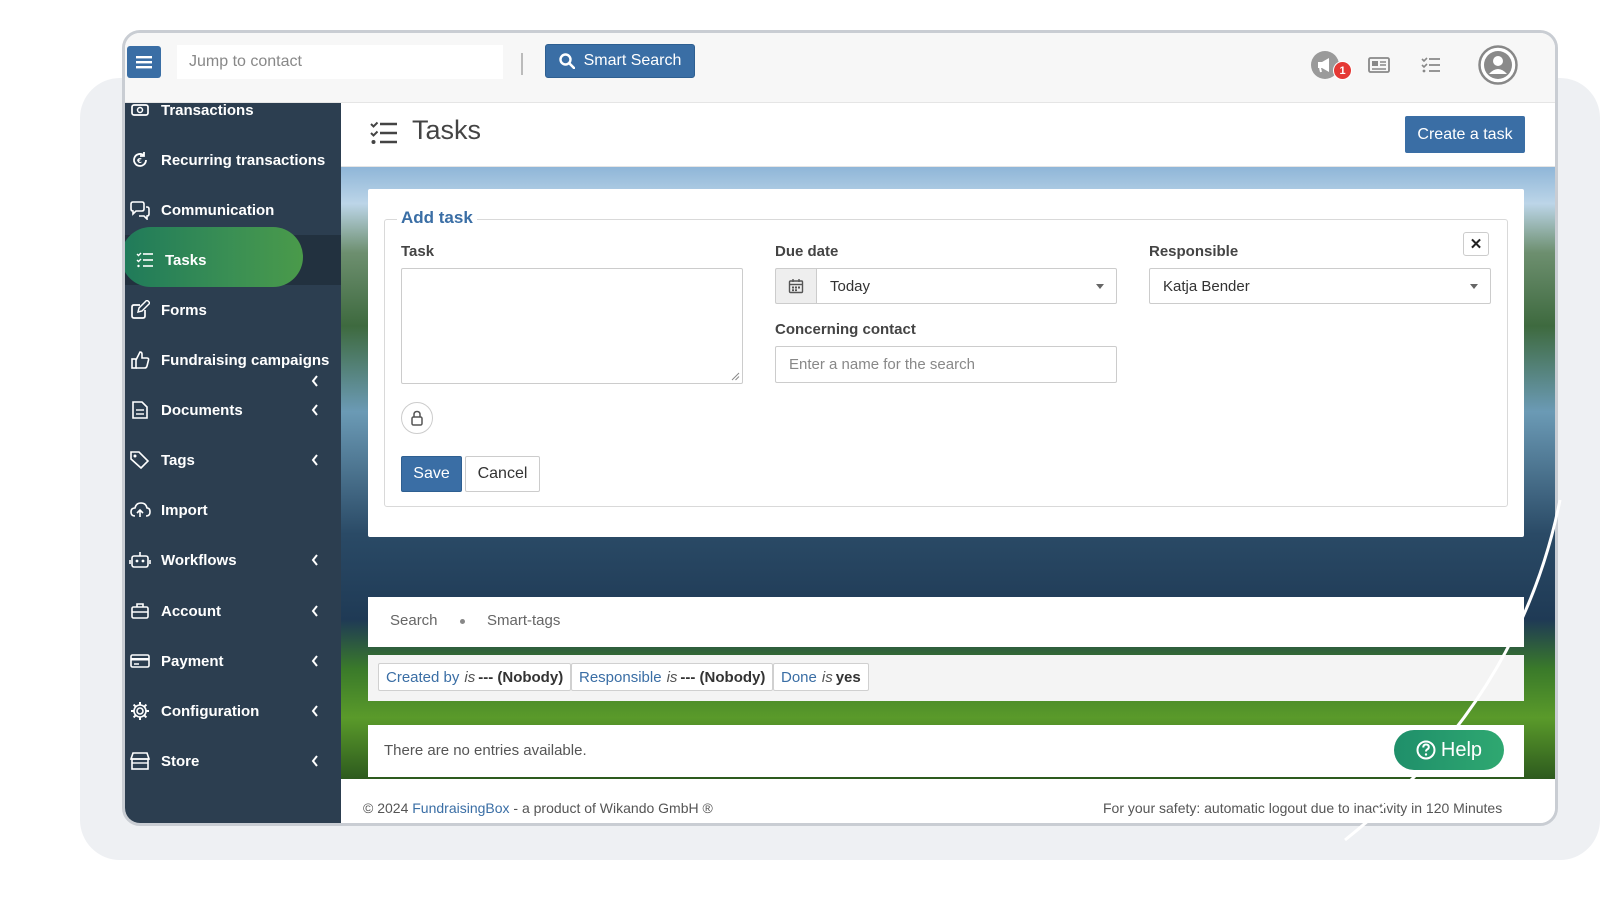  Describe the element at coordinates (502, 474) in the screenshot. I see `cancel-button: Cancel` at that location.